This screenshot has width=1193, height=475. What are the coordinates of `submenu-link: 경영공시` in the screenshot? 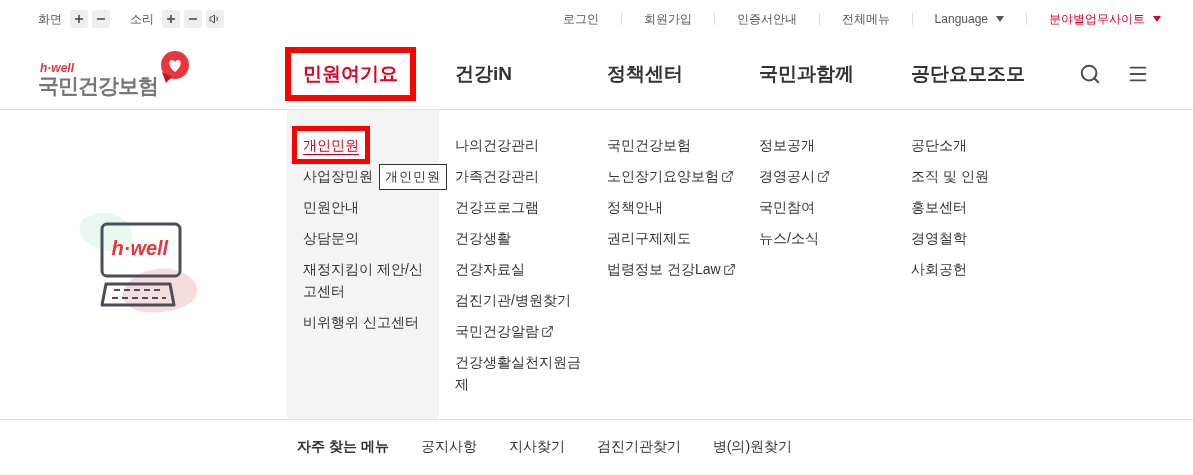 It's located at (794, 176).